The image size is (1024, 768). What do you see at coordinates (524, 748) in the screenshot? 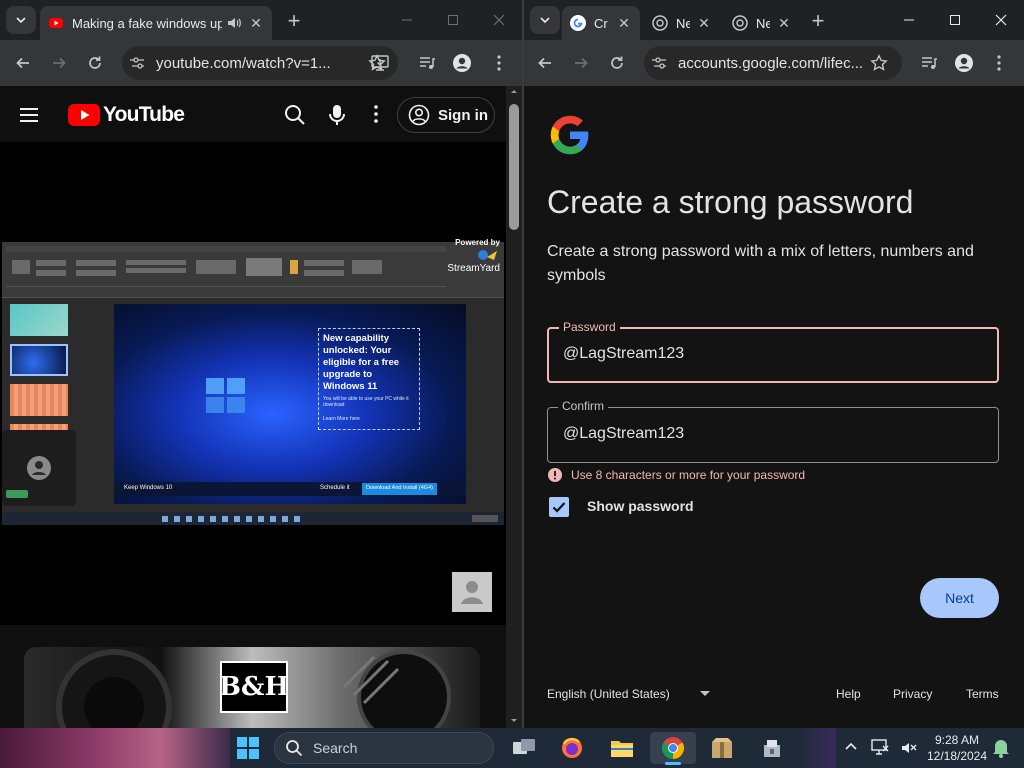
I see `task-view-button` at bounding box center [524, 748].